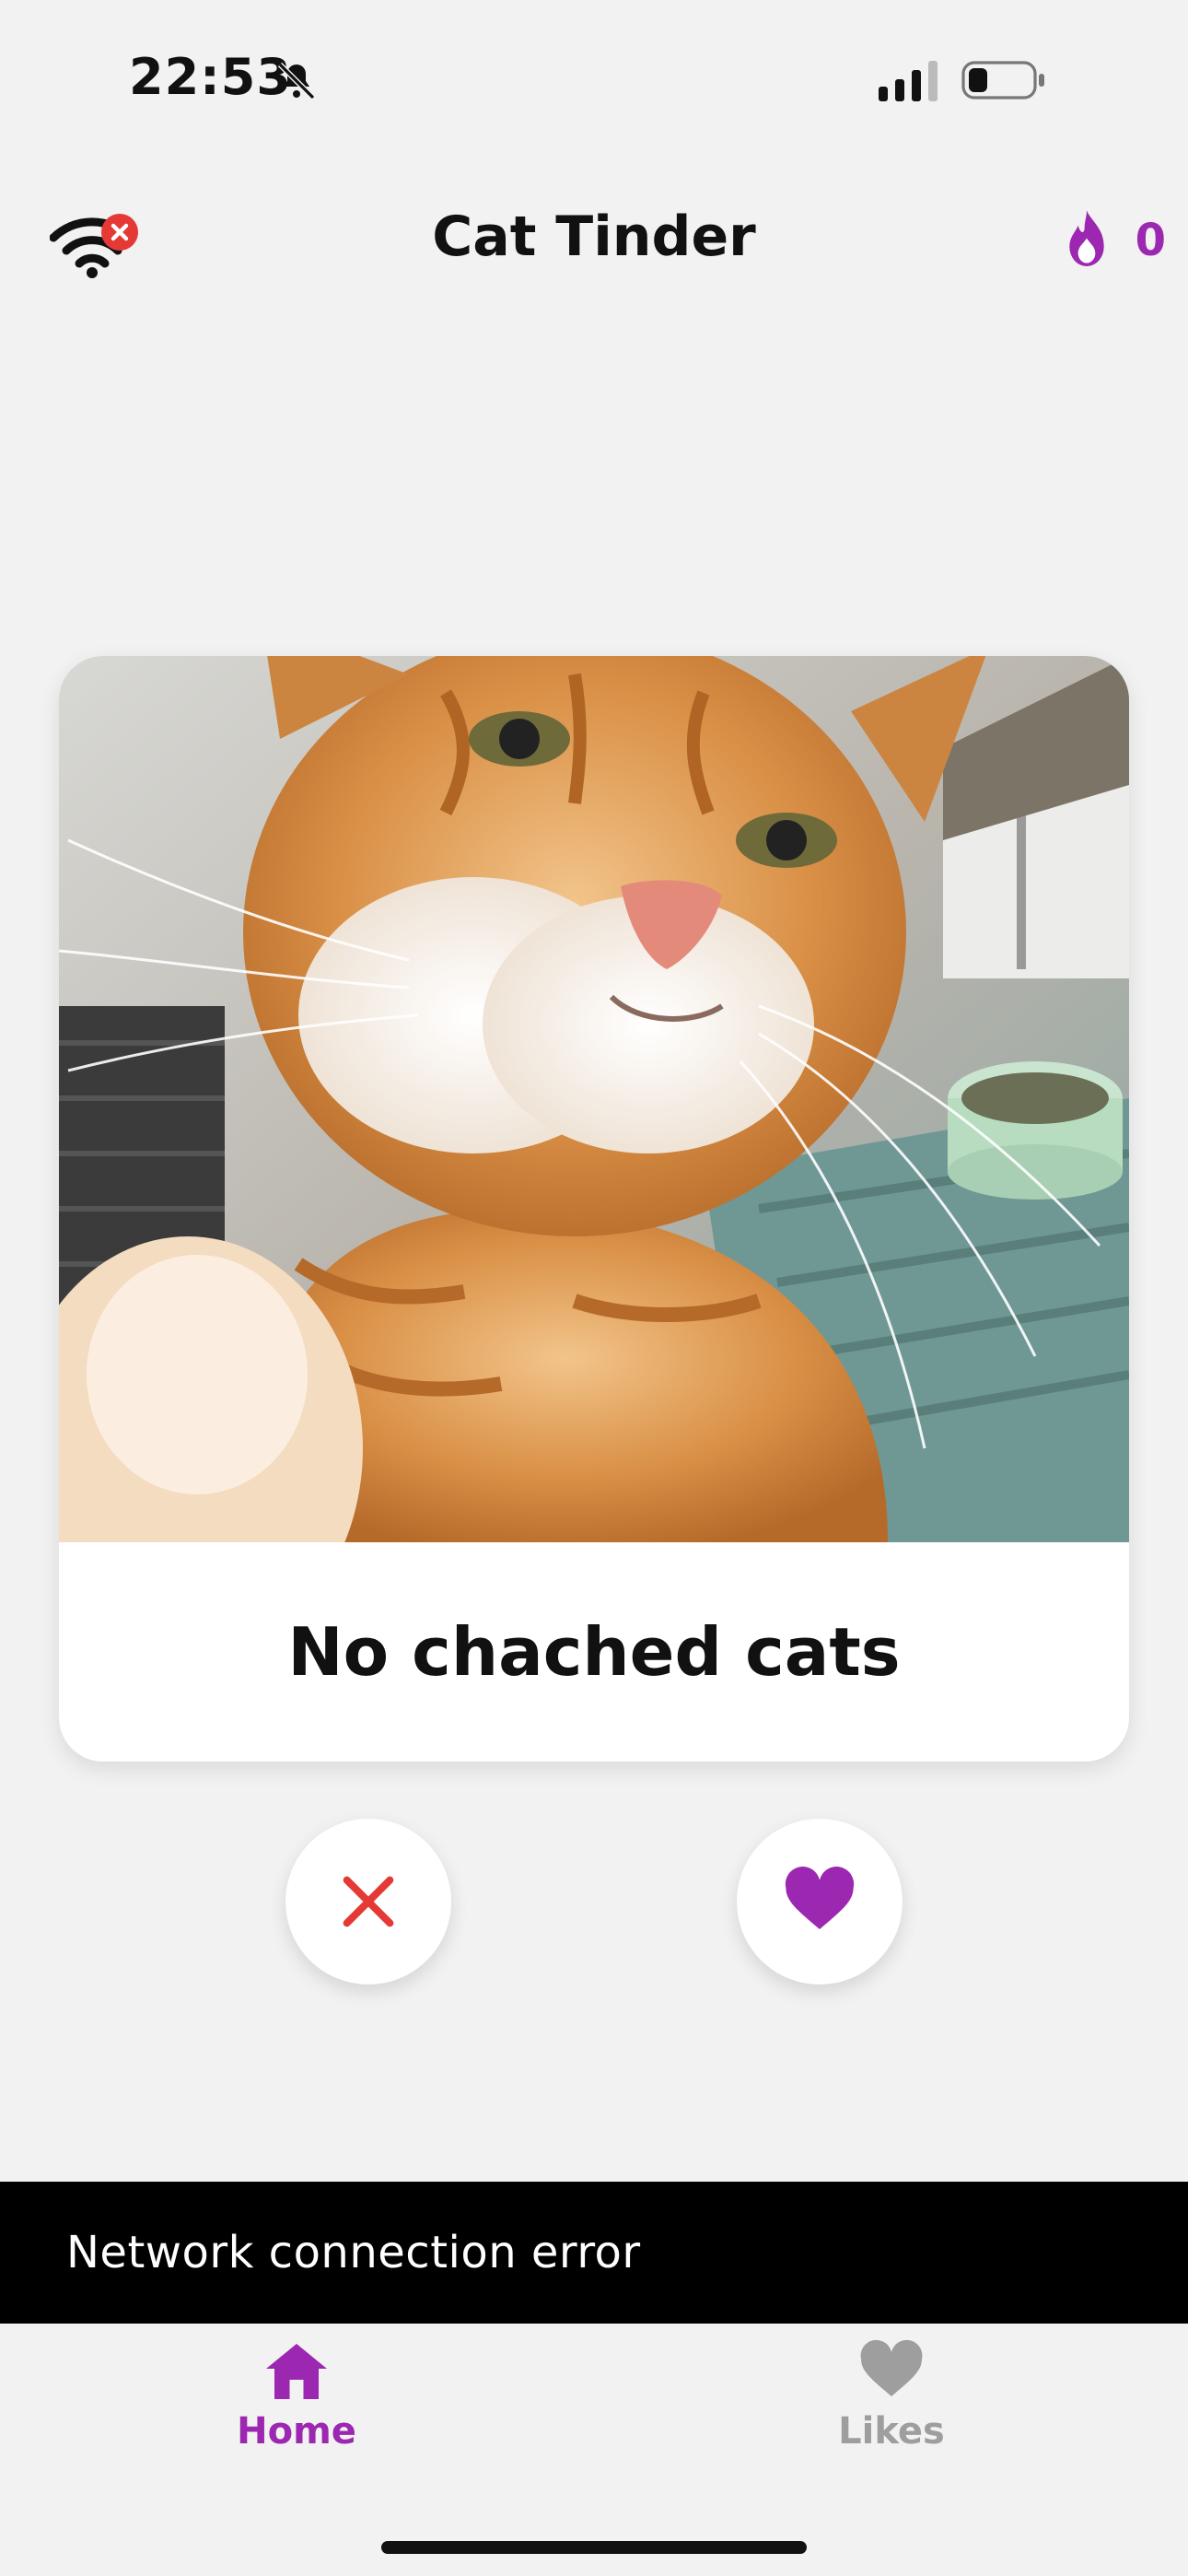 Image resolution: width=1188 pixels, height=2576 pixels. I want to click on flame-icon, so click(1086, 238).